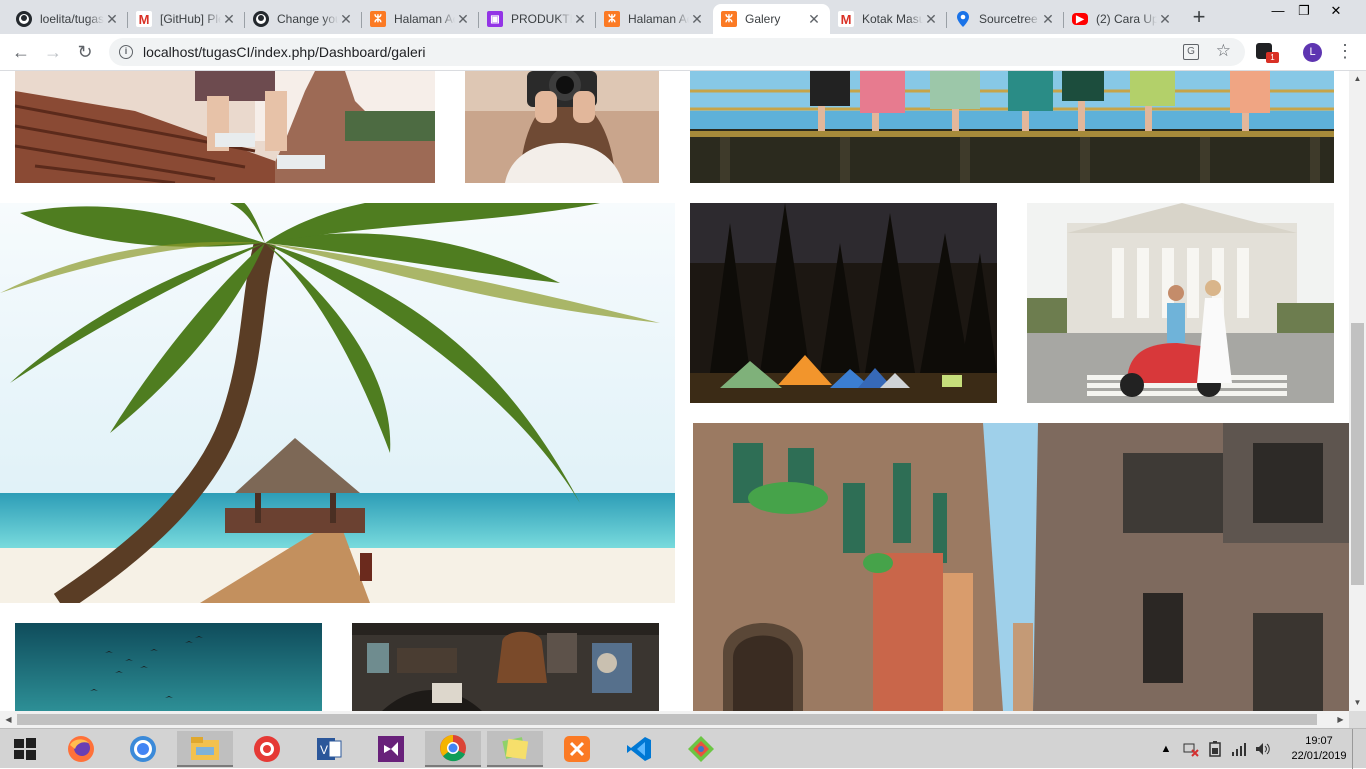  I want to click on scrollbar-corner, so click(1357, 719).